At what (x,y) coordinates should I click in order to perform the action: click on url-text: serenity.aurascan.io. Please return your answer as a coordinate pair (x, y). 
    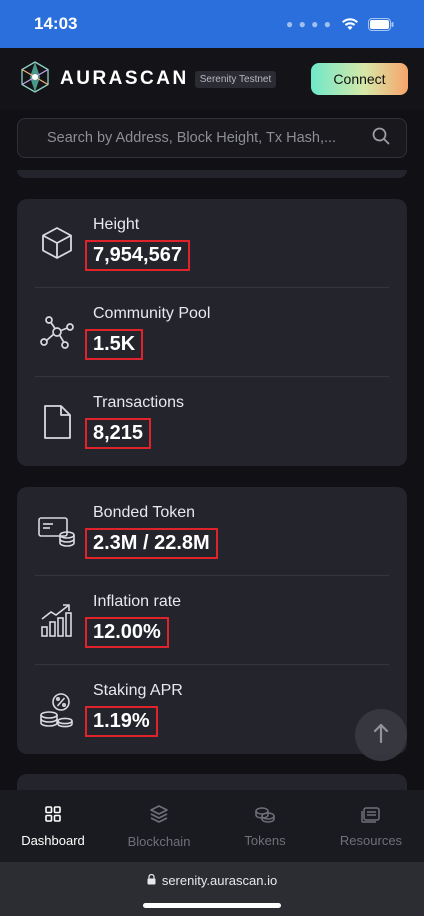
    Looking at the image, I should click on (219, 880).